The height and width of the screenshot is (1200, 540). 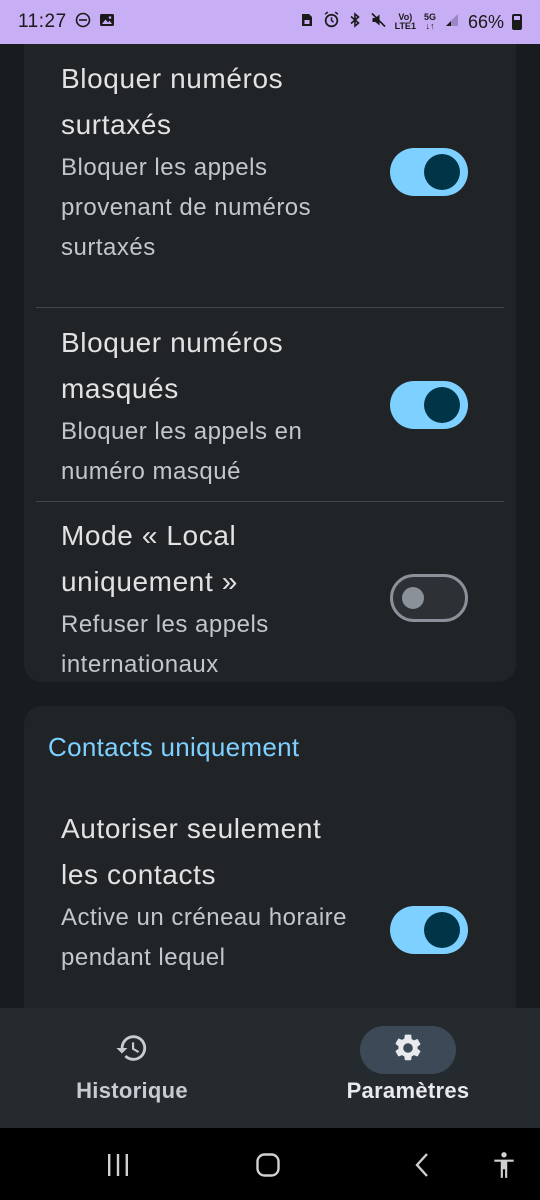 What do you see at coordinates (307, 22) in the screenshot?
I see `sim-icon` at bounding box center [307, 22].